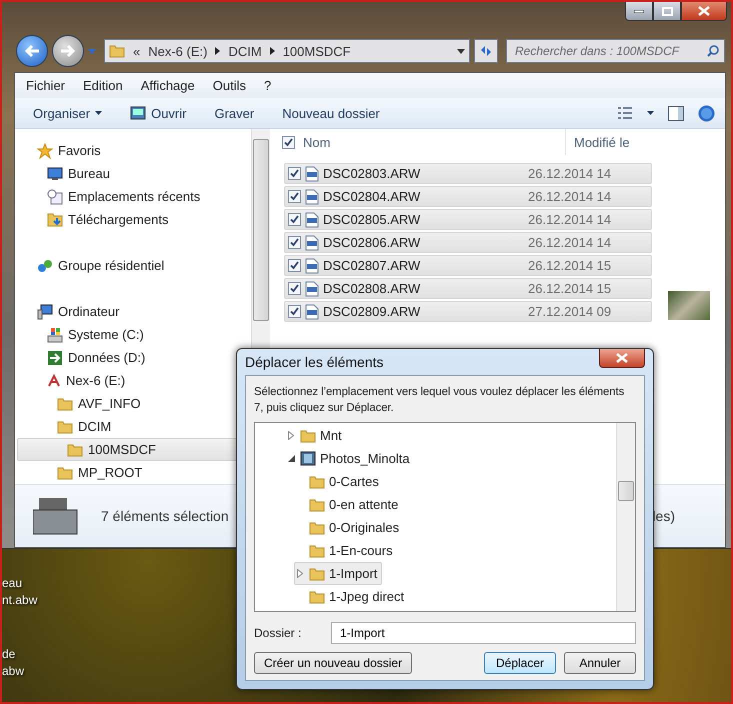  I want to click on breadcrumb: Nex-6 (E:), so click(178, 51).